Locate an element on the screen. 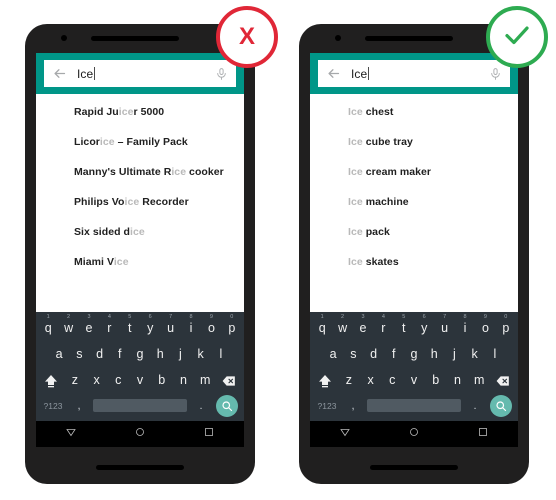 The width and height of the screenshot is (556, 500). search-bar-right: Ice is located at coordinates (414, 73).